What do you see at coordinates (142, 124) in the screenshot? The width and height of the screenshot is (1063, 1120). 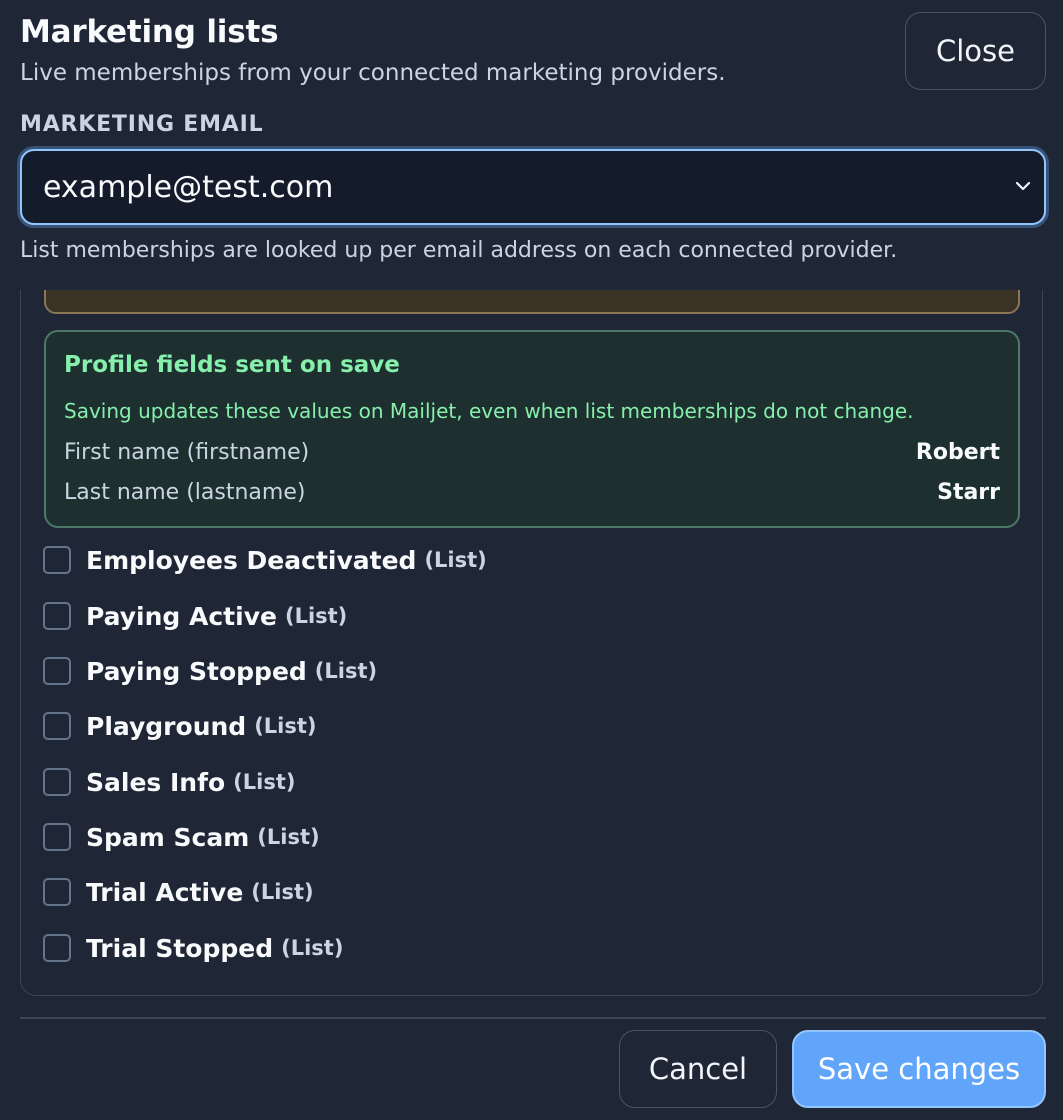 I see `marketing-email-label: MARKETING EMAIL` at bounding box center [142, 124].